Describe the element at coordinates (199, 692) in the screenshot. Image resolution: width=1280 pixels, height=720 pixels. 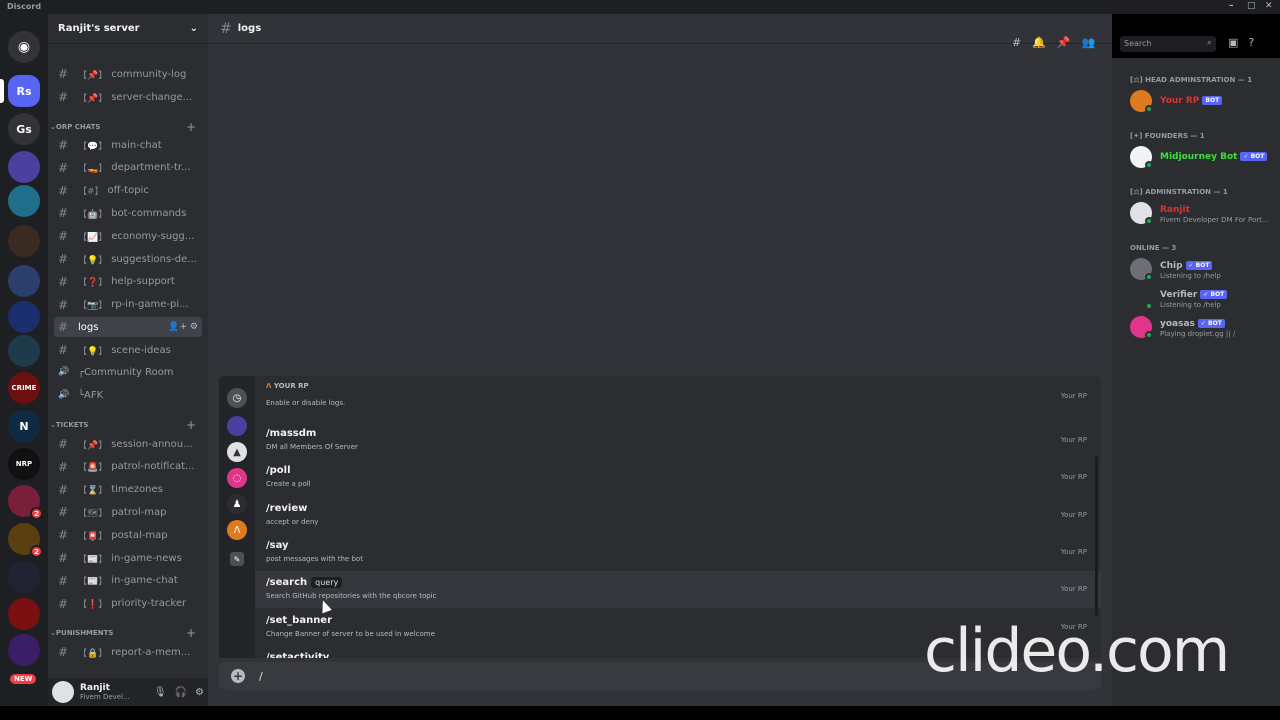
I see `settings-gear-icon: ⚙` at that location.